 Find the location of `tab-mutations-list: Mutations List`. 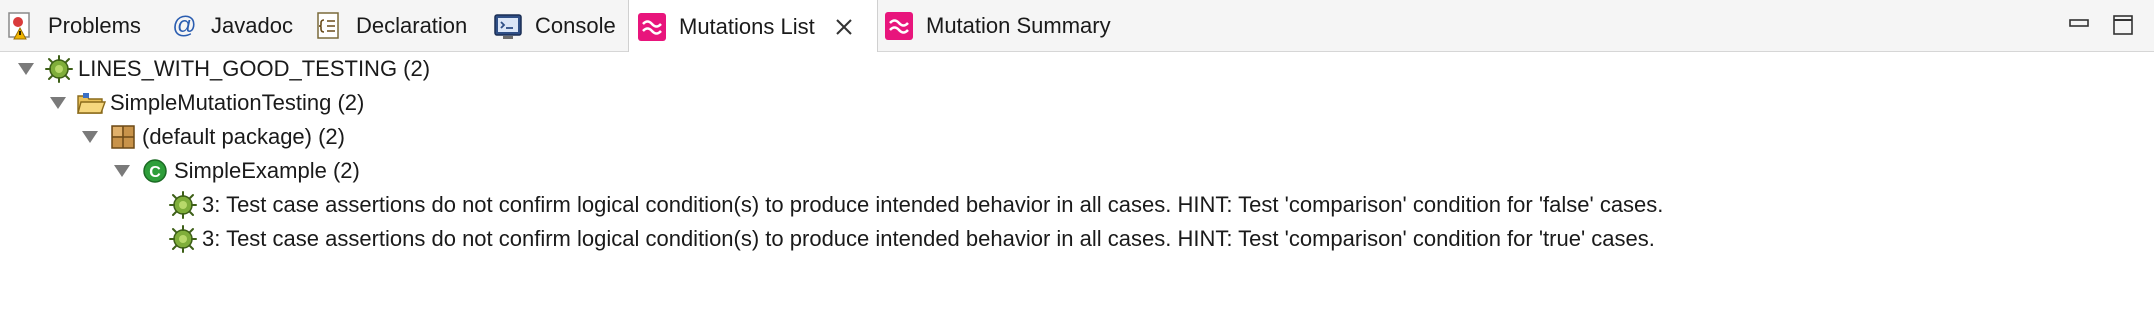

tab-mutations-list: Mutations List is located at coordinates (753, 26).